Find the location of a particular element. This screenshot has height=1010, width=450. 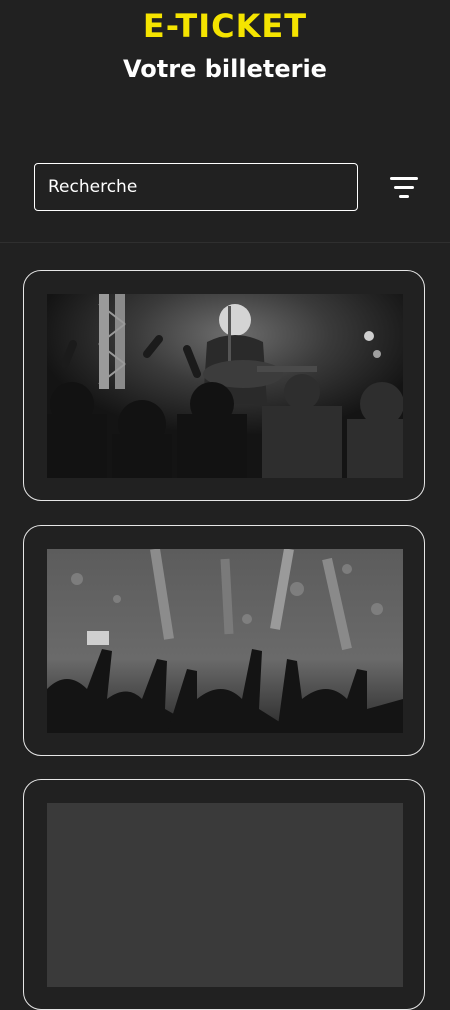

page-subtitle: Votre billeterie is located at coordinates (225, 69).